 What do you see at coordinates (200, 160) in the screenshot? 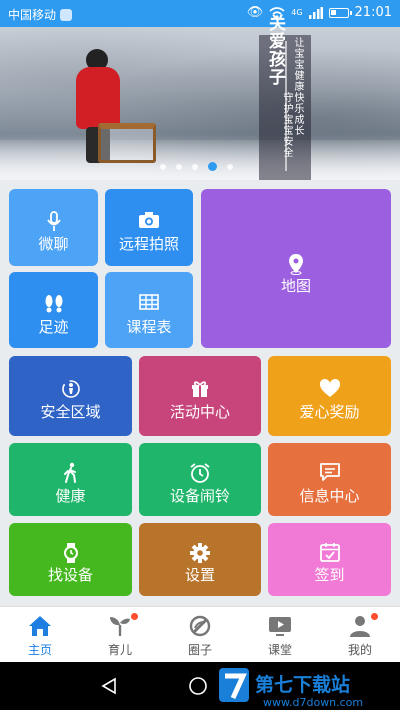
I see `snow-ground` at bounding box center [200, 160].